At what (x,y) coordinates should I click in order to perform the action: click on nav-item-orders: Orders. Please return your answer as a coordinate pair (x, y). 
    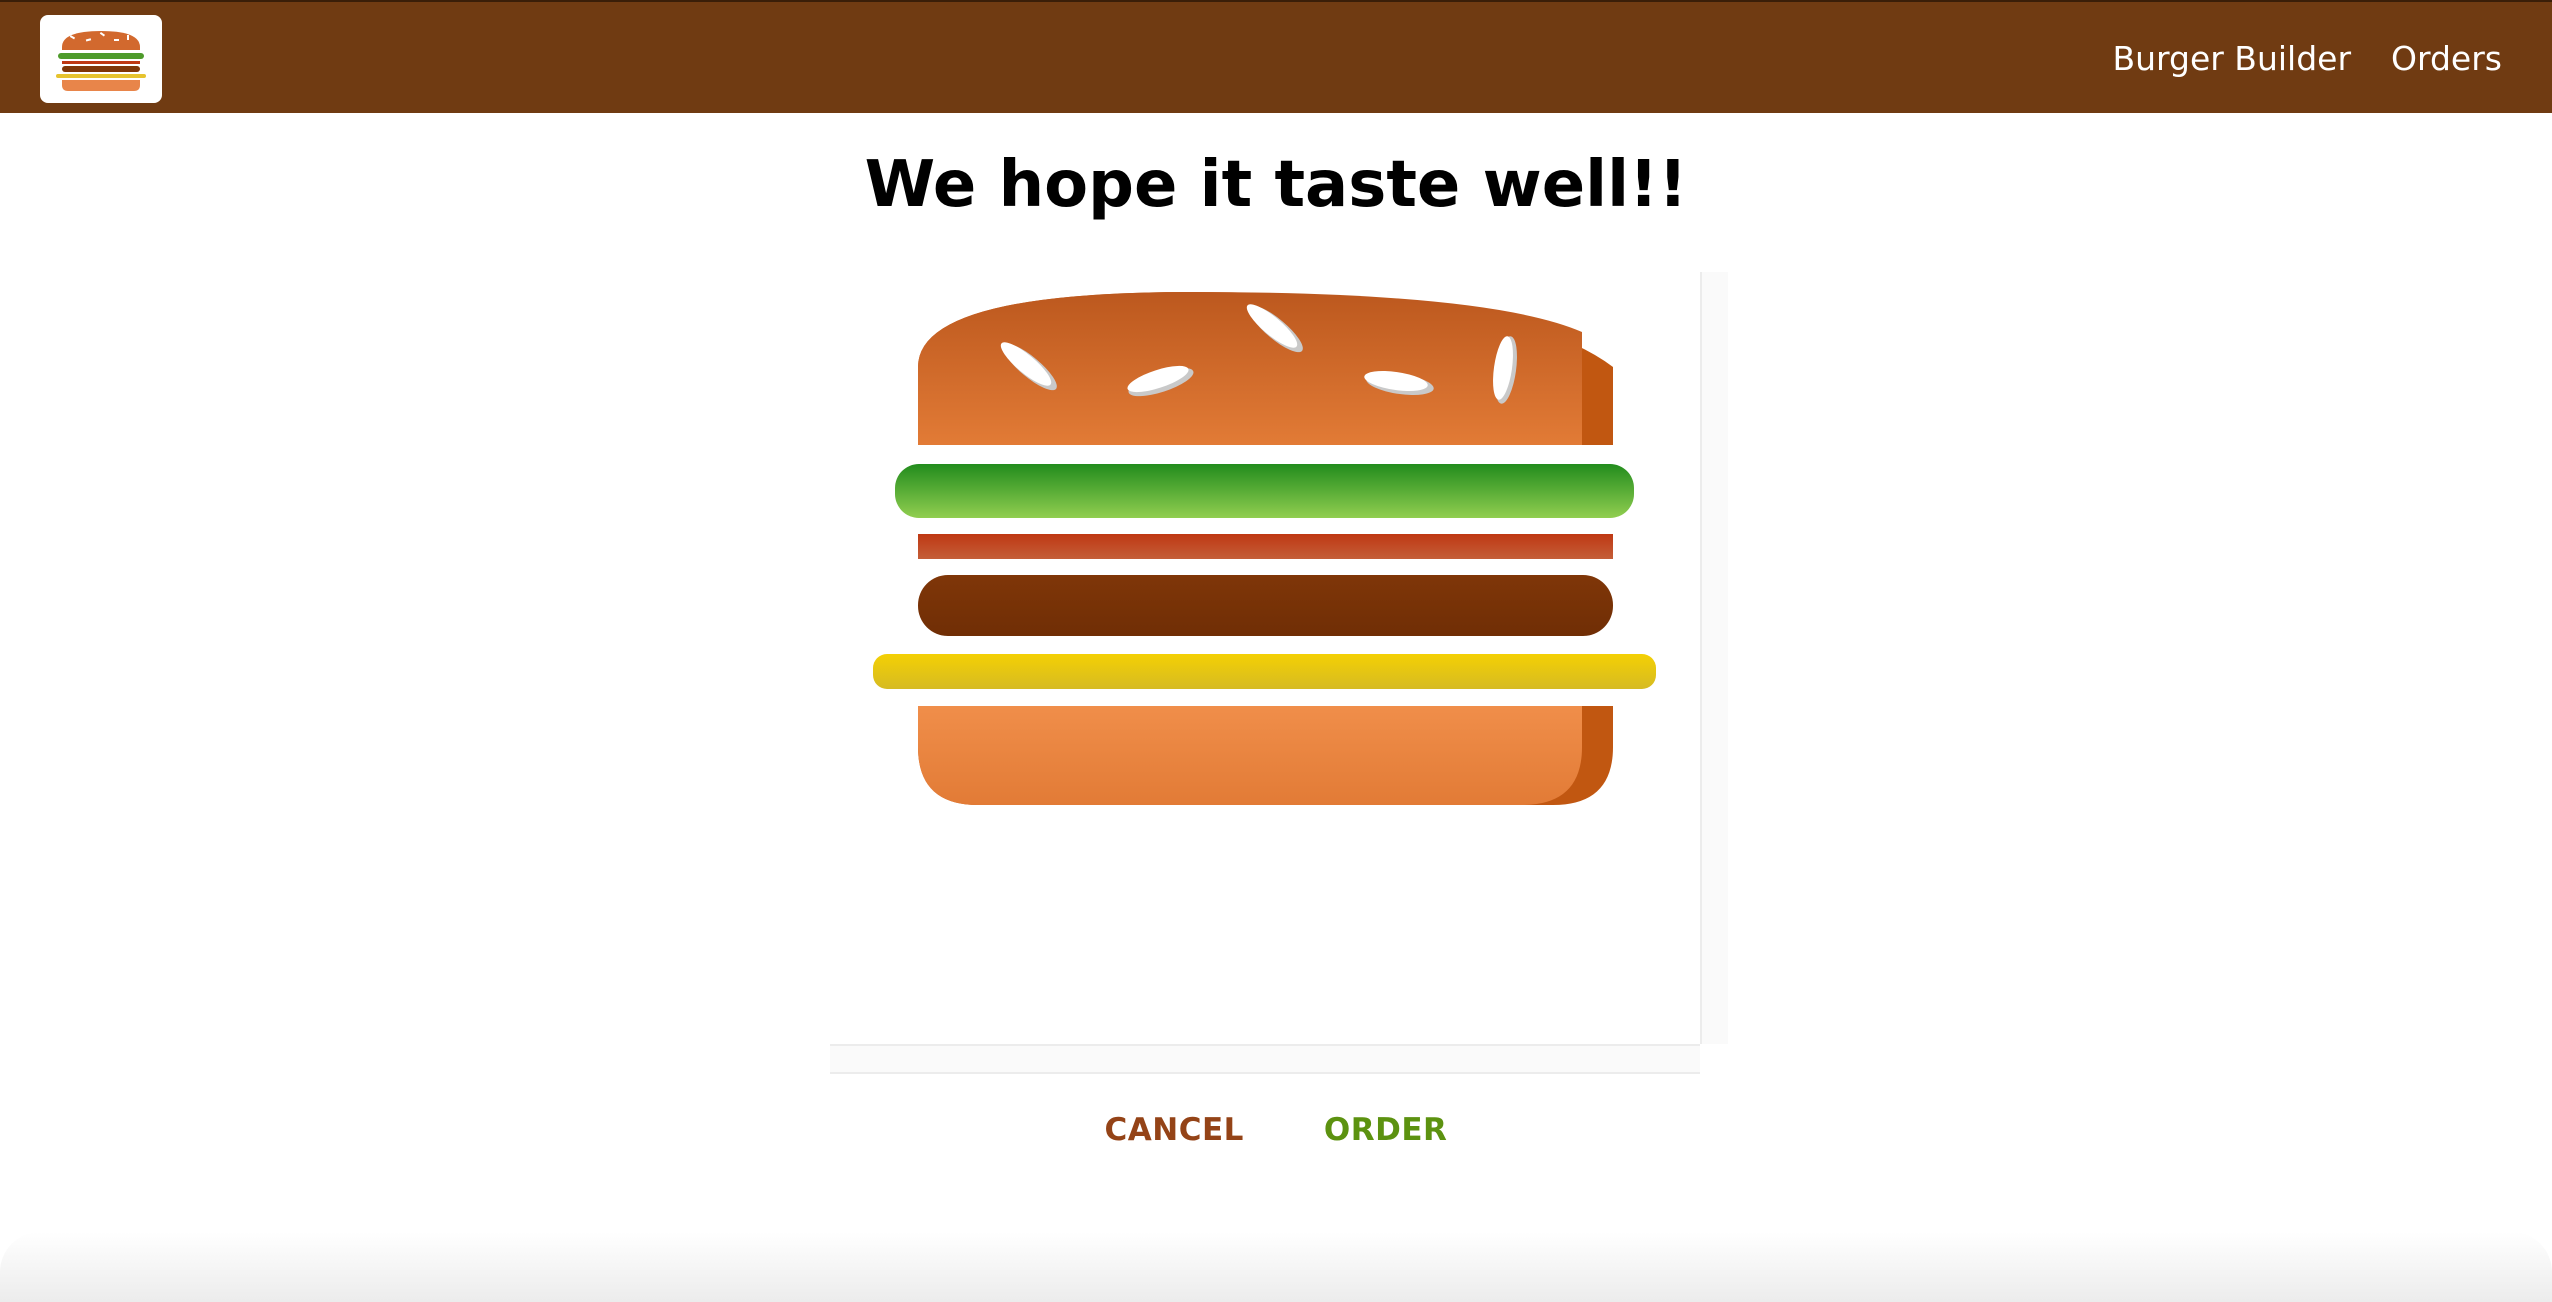
    Looking at the image, I should click on (2446, 58).